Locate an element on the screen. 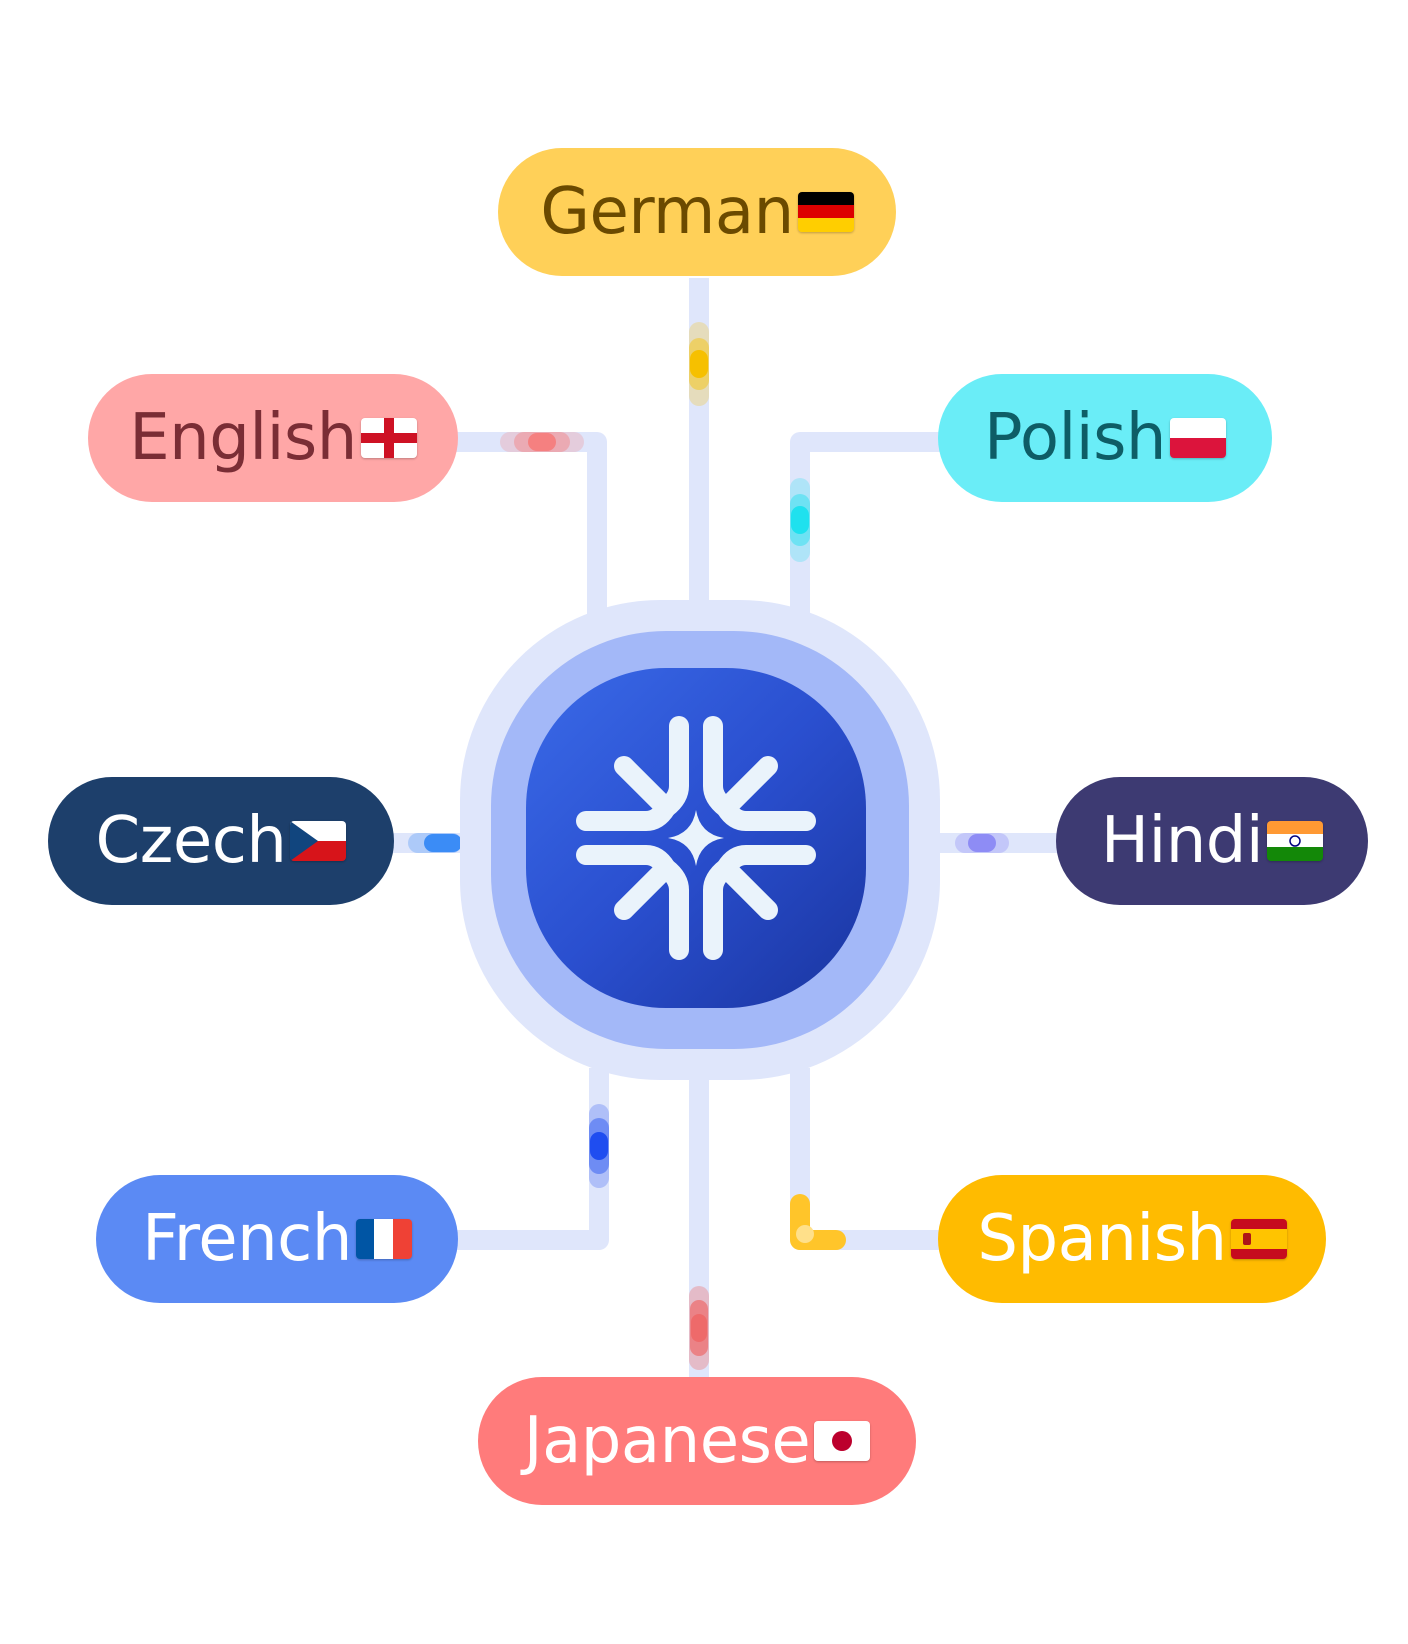  france-flag-icon is located at coordinates (383, 1239).